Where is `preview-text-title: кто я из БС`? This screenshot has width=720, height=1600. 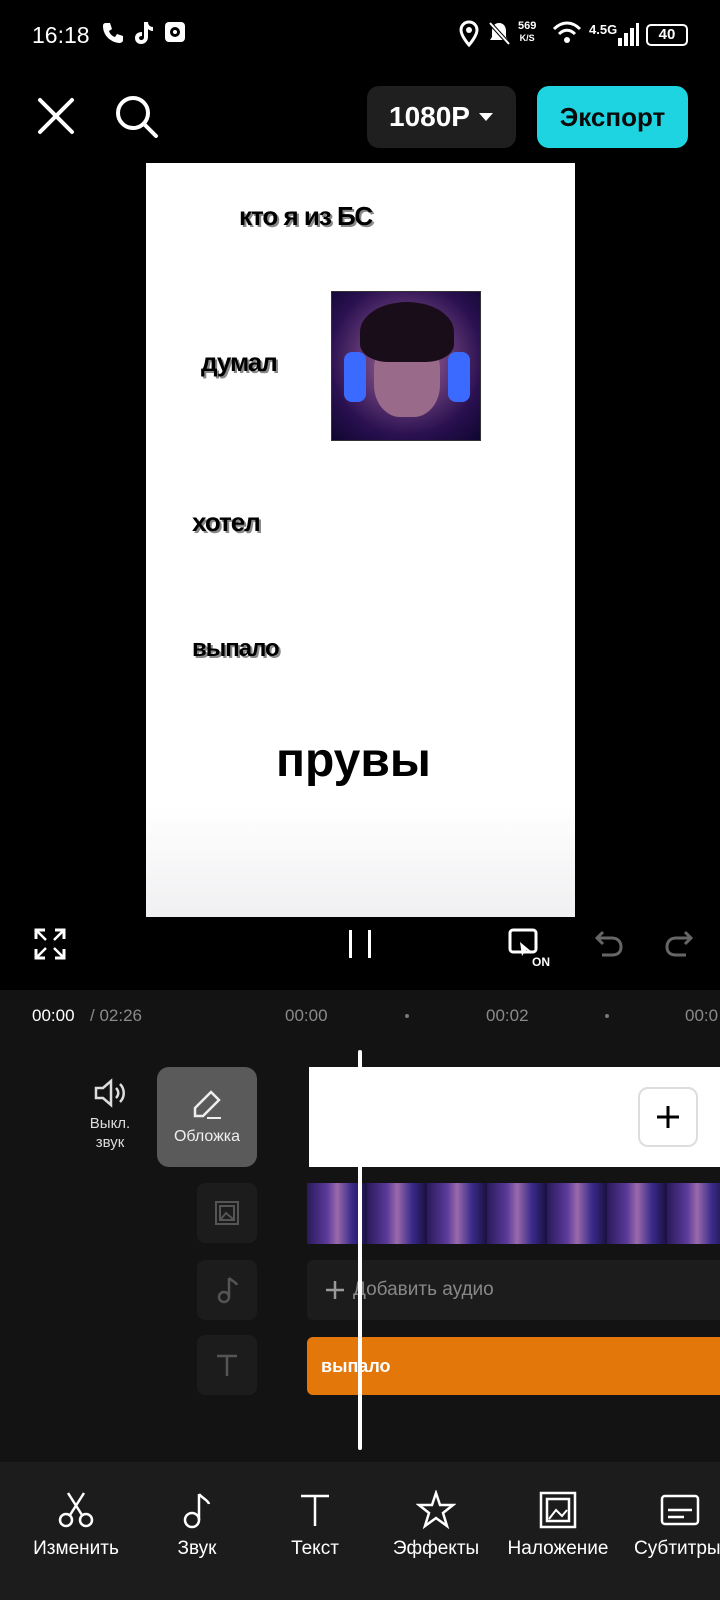
preview-text-title: кто я из БС is located at coordinates (306, 216).